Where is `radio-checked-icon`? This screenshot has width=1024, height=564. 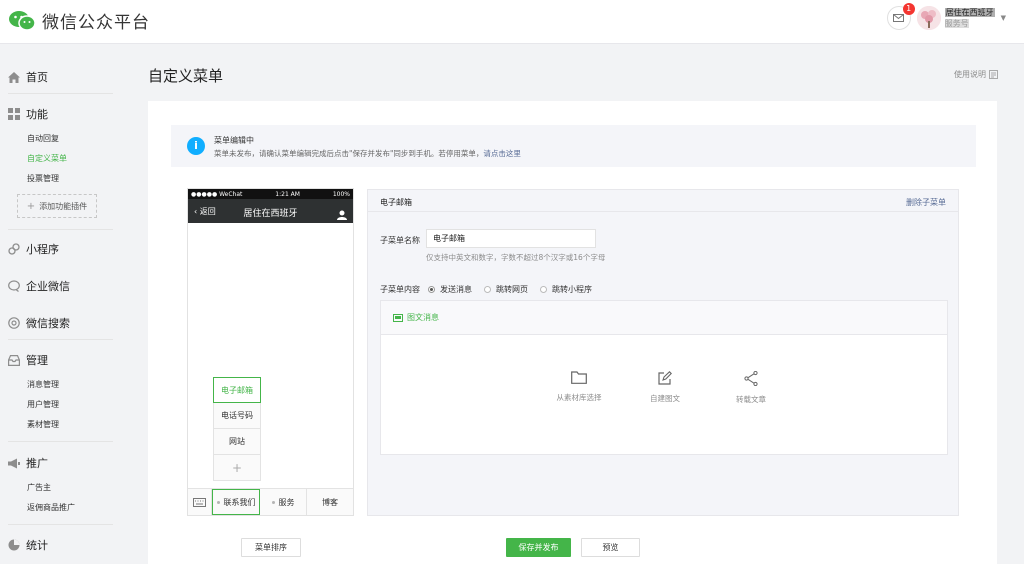 radio-checked-icon is located at coordinates (431, 289).